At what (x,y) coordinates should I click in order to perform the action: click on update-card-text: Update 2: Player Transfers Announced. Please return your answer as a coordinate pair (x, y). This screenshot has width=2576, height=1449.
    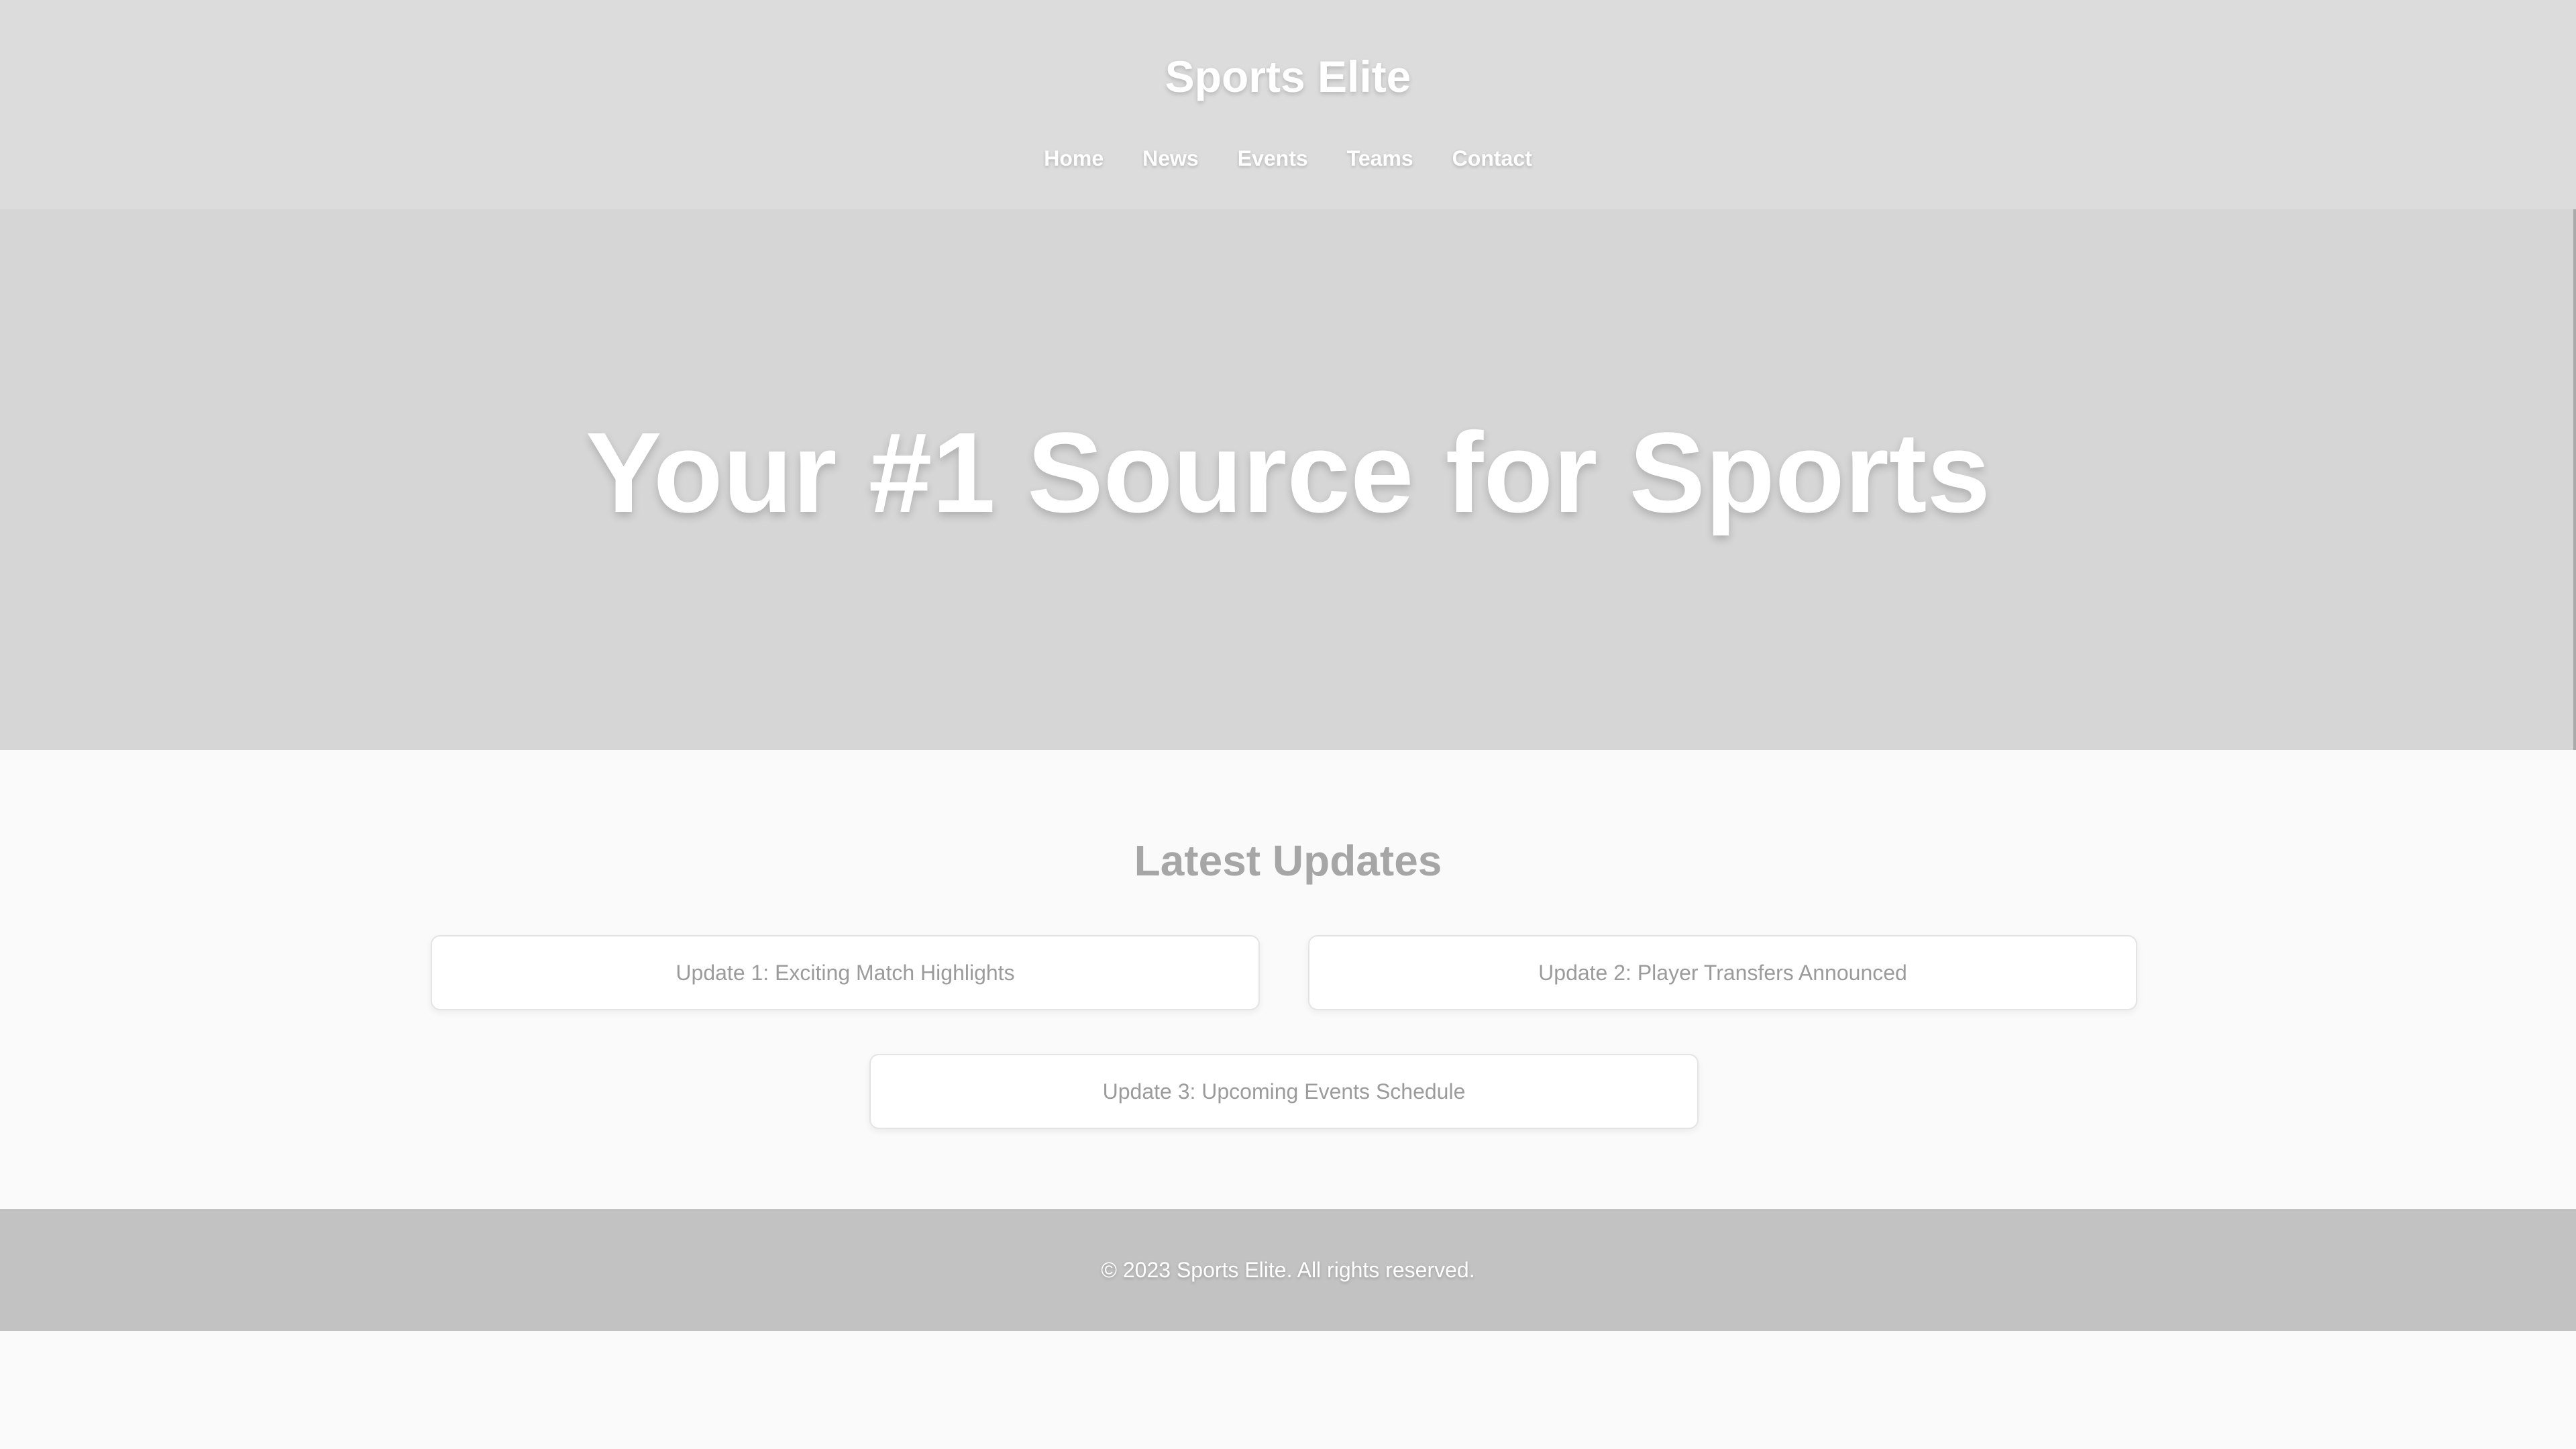
    Looking at the image, I should click on (1722, 972).